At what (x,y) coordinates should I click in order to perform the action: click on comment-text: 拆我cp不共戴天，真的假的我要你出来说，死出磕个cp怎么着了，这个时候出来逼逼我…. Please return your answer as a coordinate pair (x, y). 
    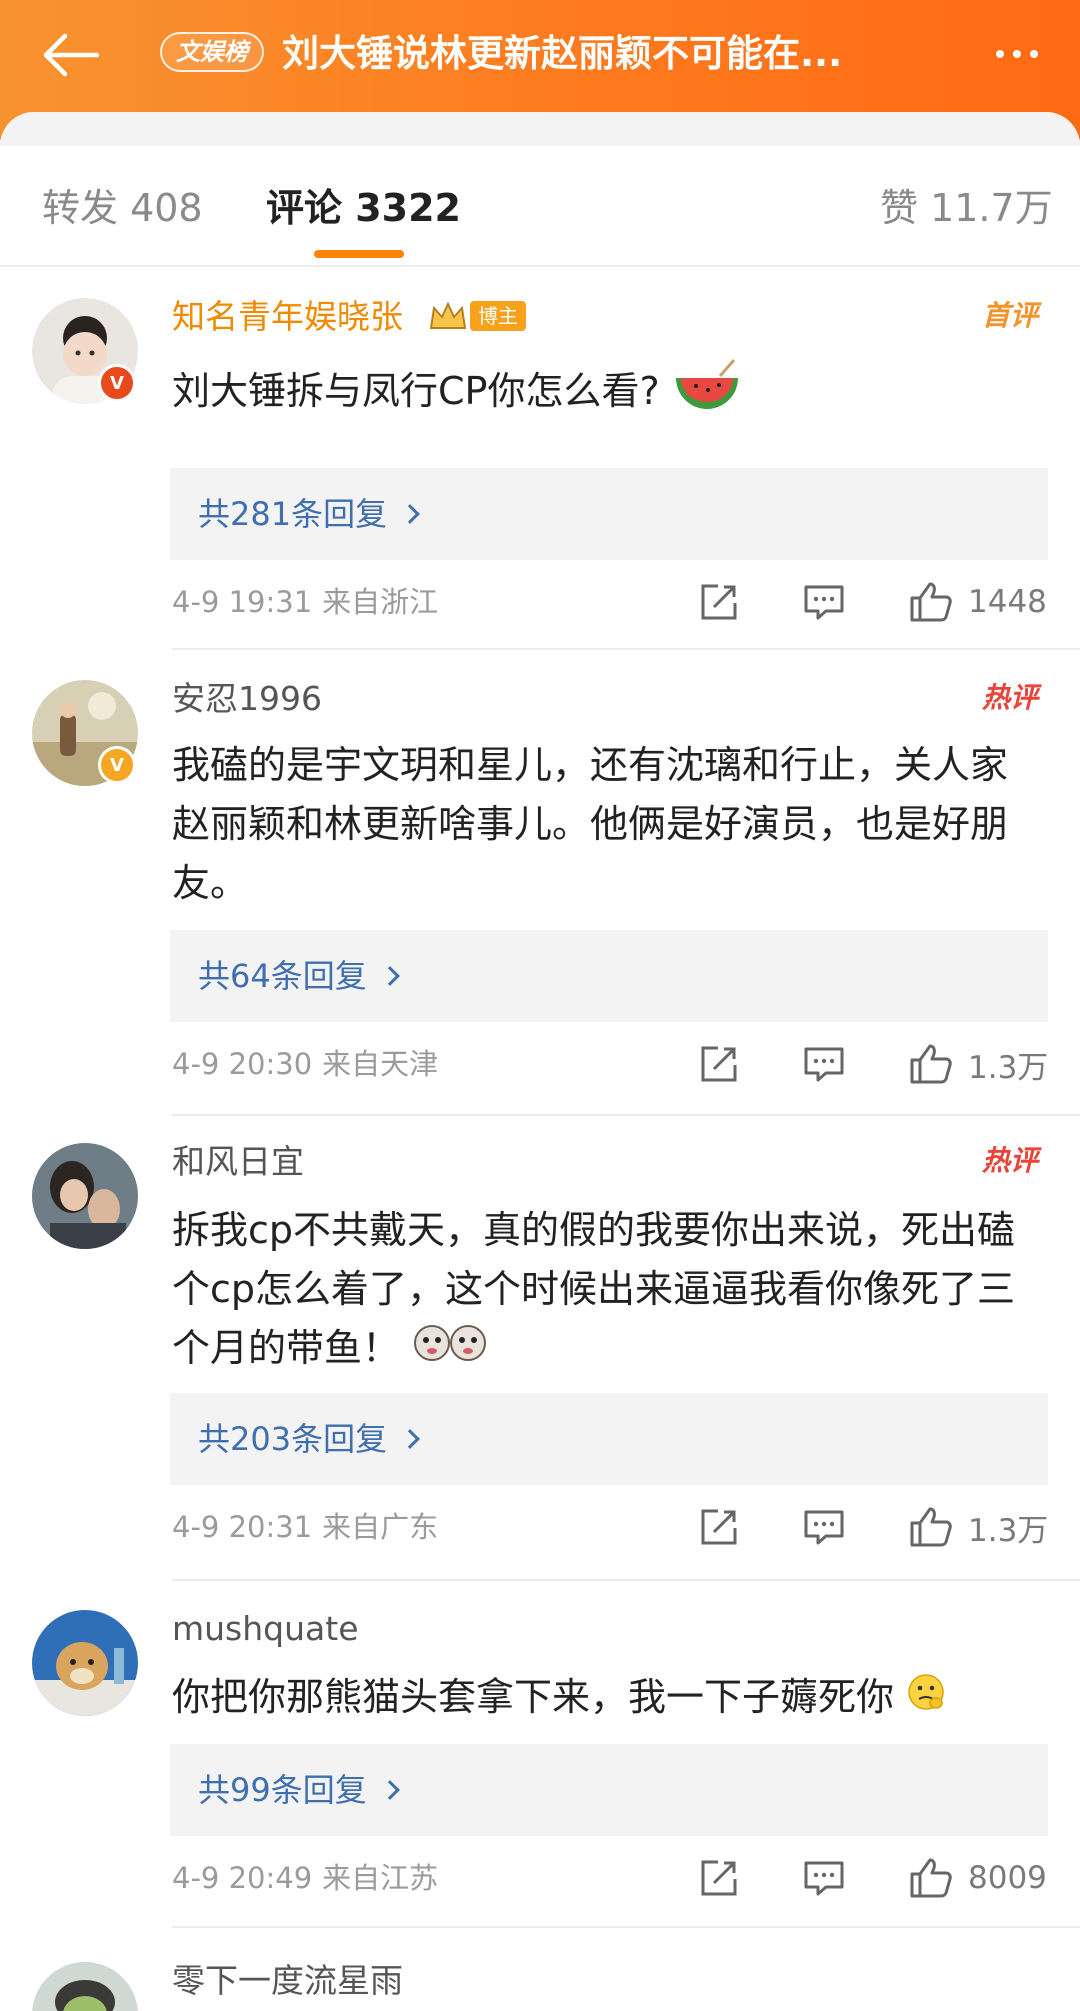
    Looking at the image, I should click on (607, 1290).